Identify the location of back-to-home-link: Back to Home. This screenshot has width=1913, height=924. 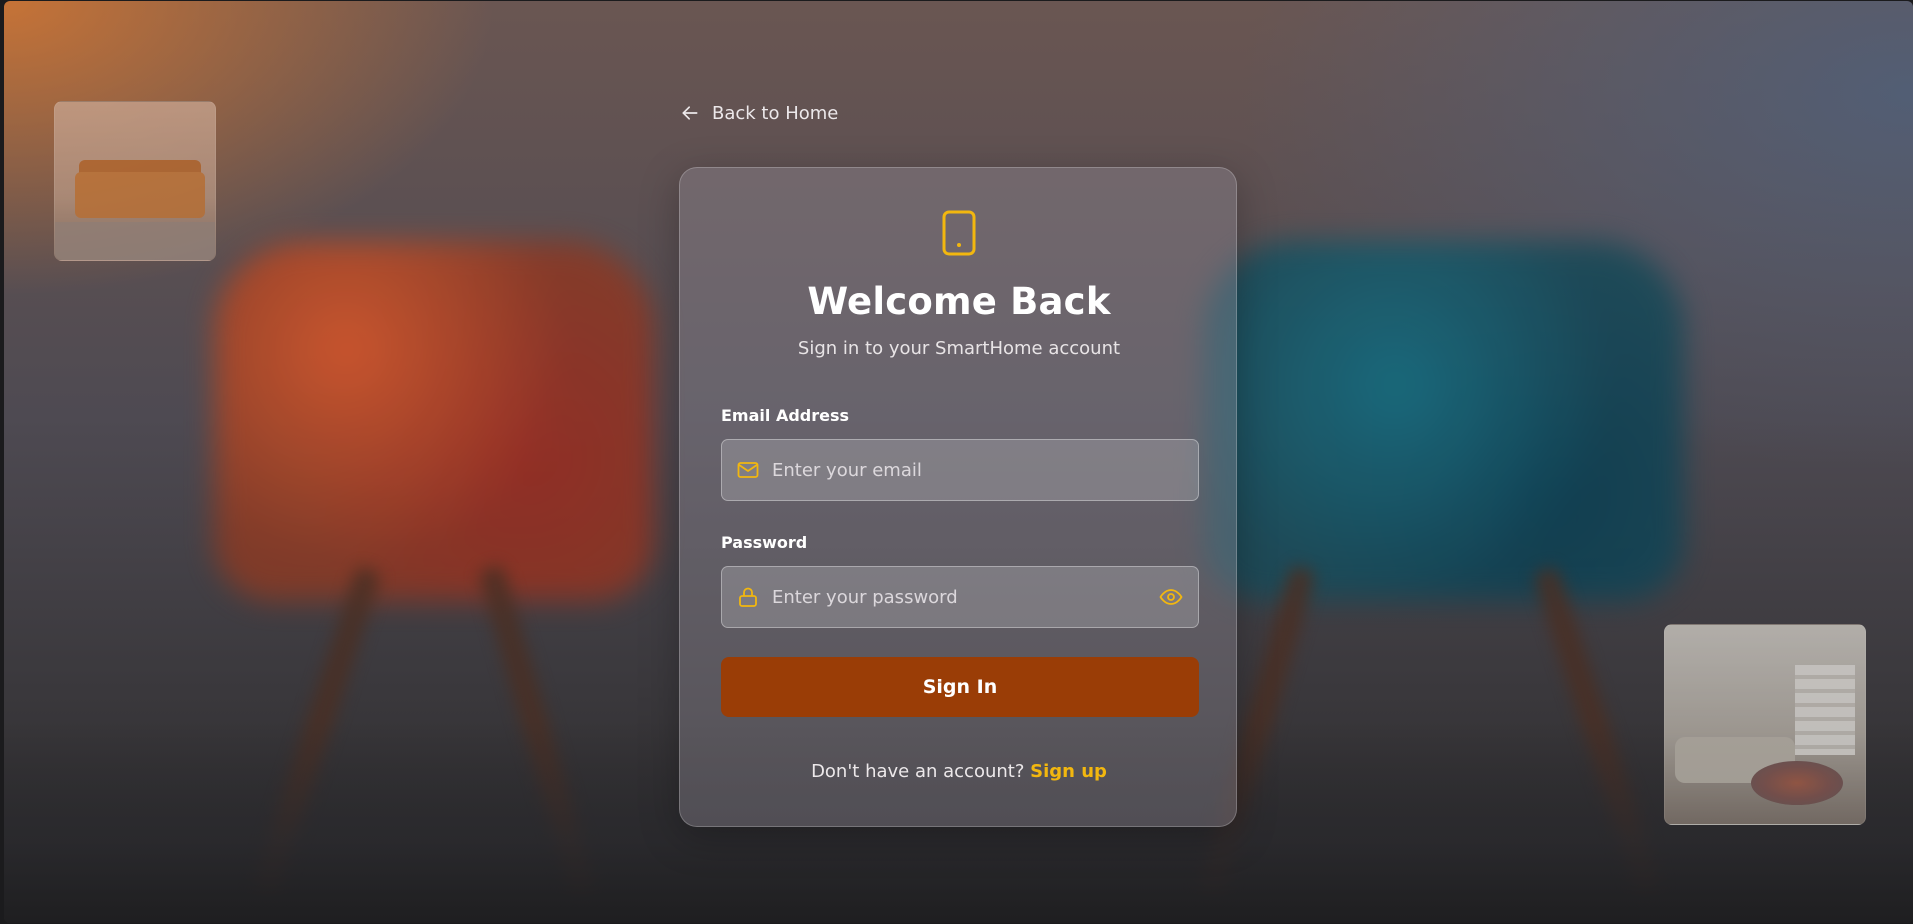
(759, 113).